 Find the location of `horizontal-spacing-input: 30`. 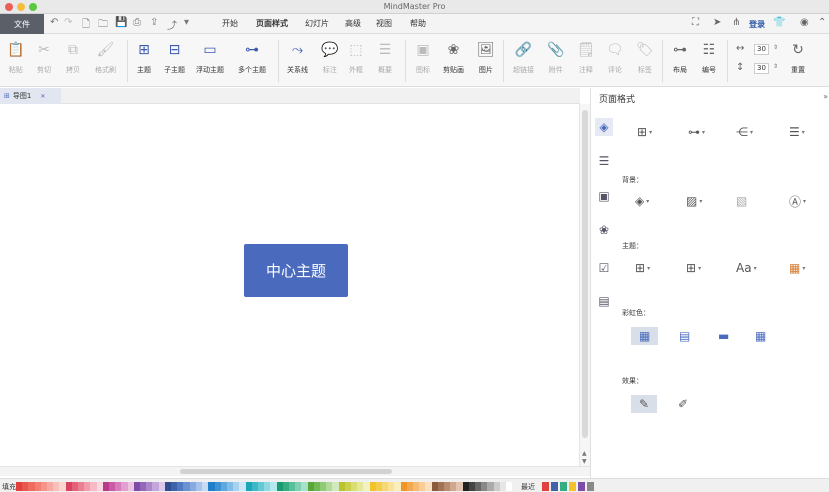

horizontal-spacing-input: 30 is located at coordinates (761, 49).